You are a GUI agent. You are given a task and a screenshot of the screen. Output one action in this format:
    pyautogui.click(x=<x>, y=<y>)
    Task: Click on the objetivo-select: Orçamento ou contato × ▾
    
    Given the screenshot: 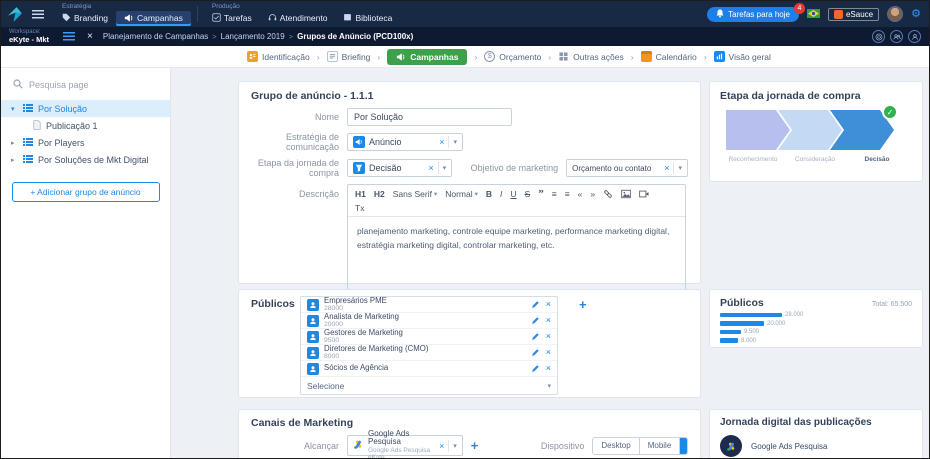 What is the action you would take?
    pyautogui.click(x=627, y=168)
    